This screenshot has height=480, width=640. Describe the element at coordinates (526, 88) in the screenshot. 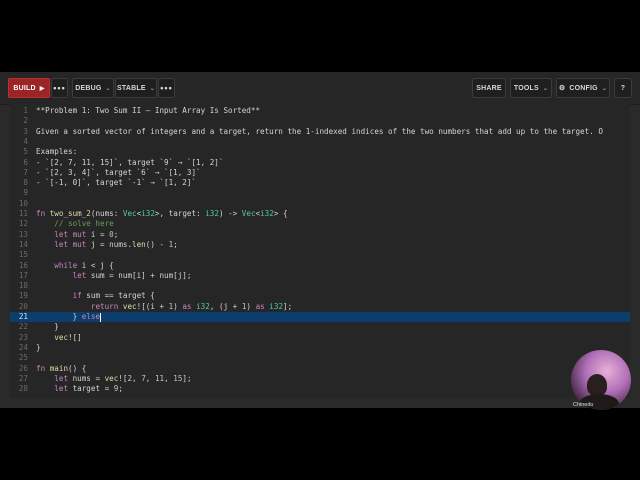

I see `tools-label: TOOLS` at that location.